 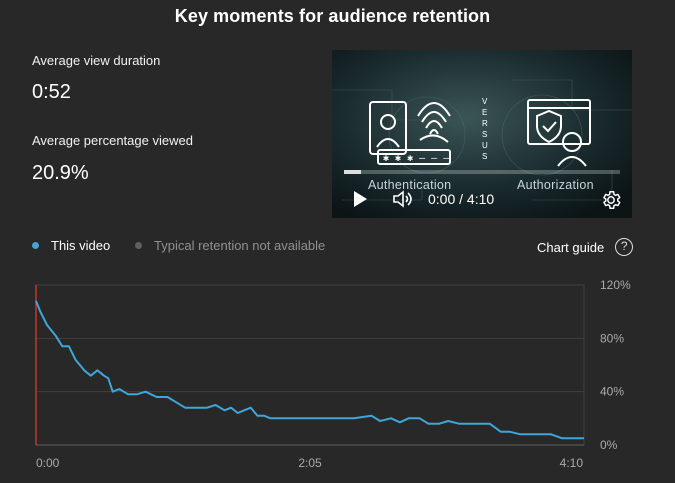 What do you see at coordinates (138, 245) in the screenshot?
I see `legend-dot-typical` at bounding box center [138, 245].